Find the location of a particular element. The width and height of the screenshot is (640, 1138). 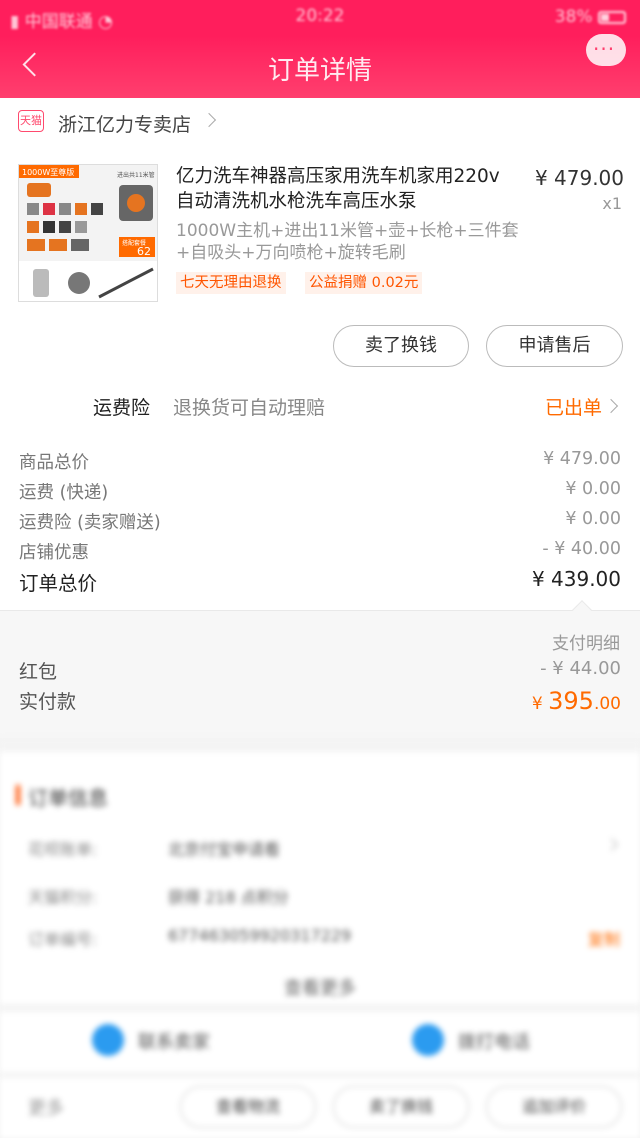

copy-button: 复制 is located at coordinates (604, 938).